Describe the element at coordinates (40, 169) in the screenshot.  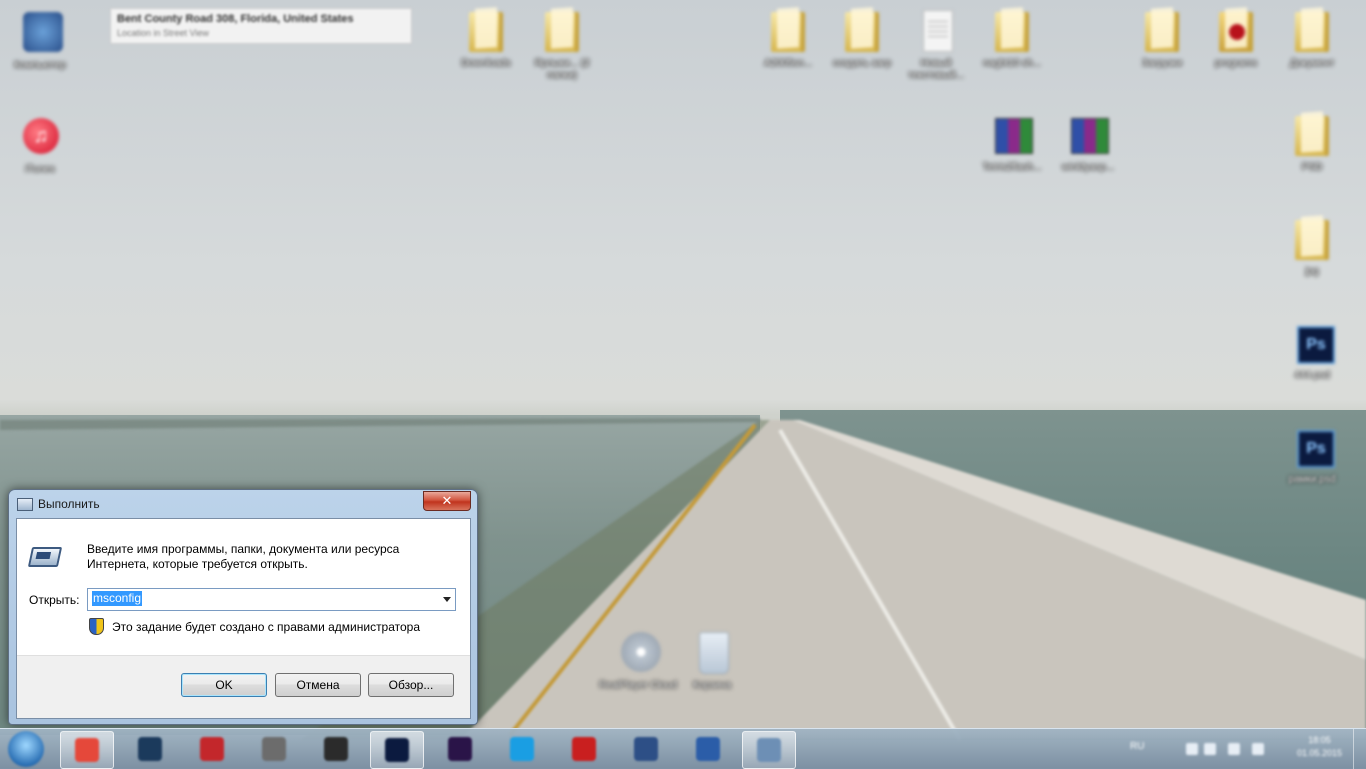
I see `desktop-icon-label: iTunes` at that location.